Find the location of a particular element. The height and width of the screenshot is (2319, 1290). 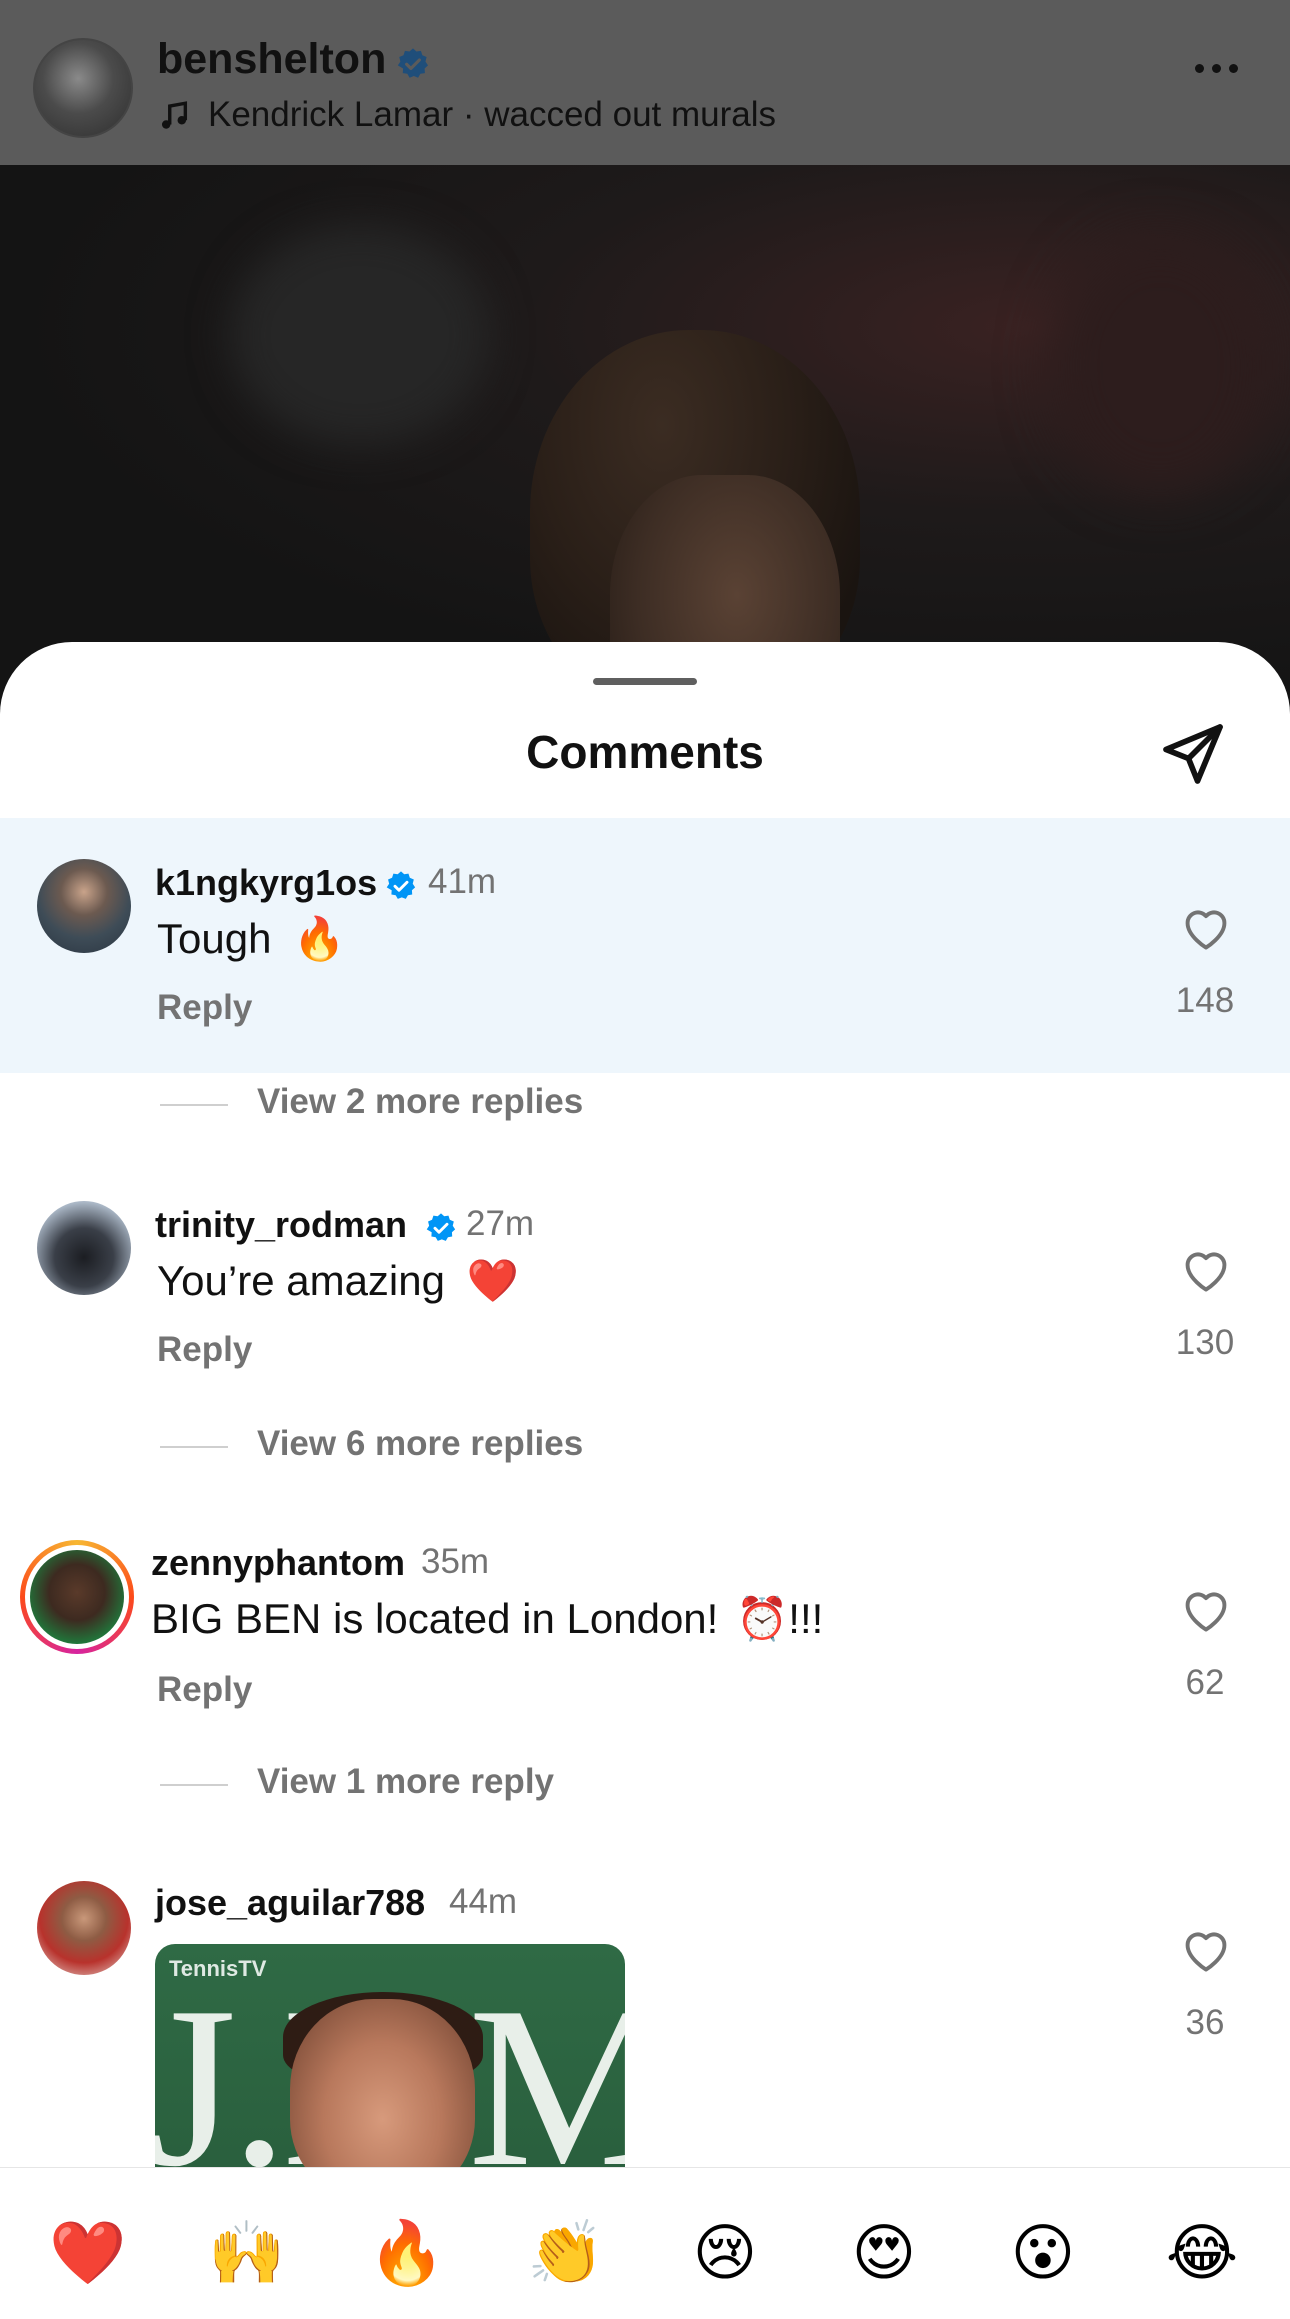

like-count: 130 is located at coordinates (1205, 1342).